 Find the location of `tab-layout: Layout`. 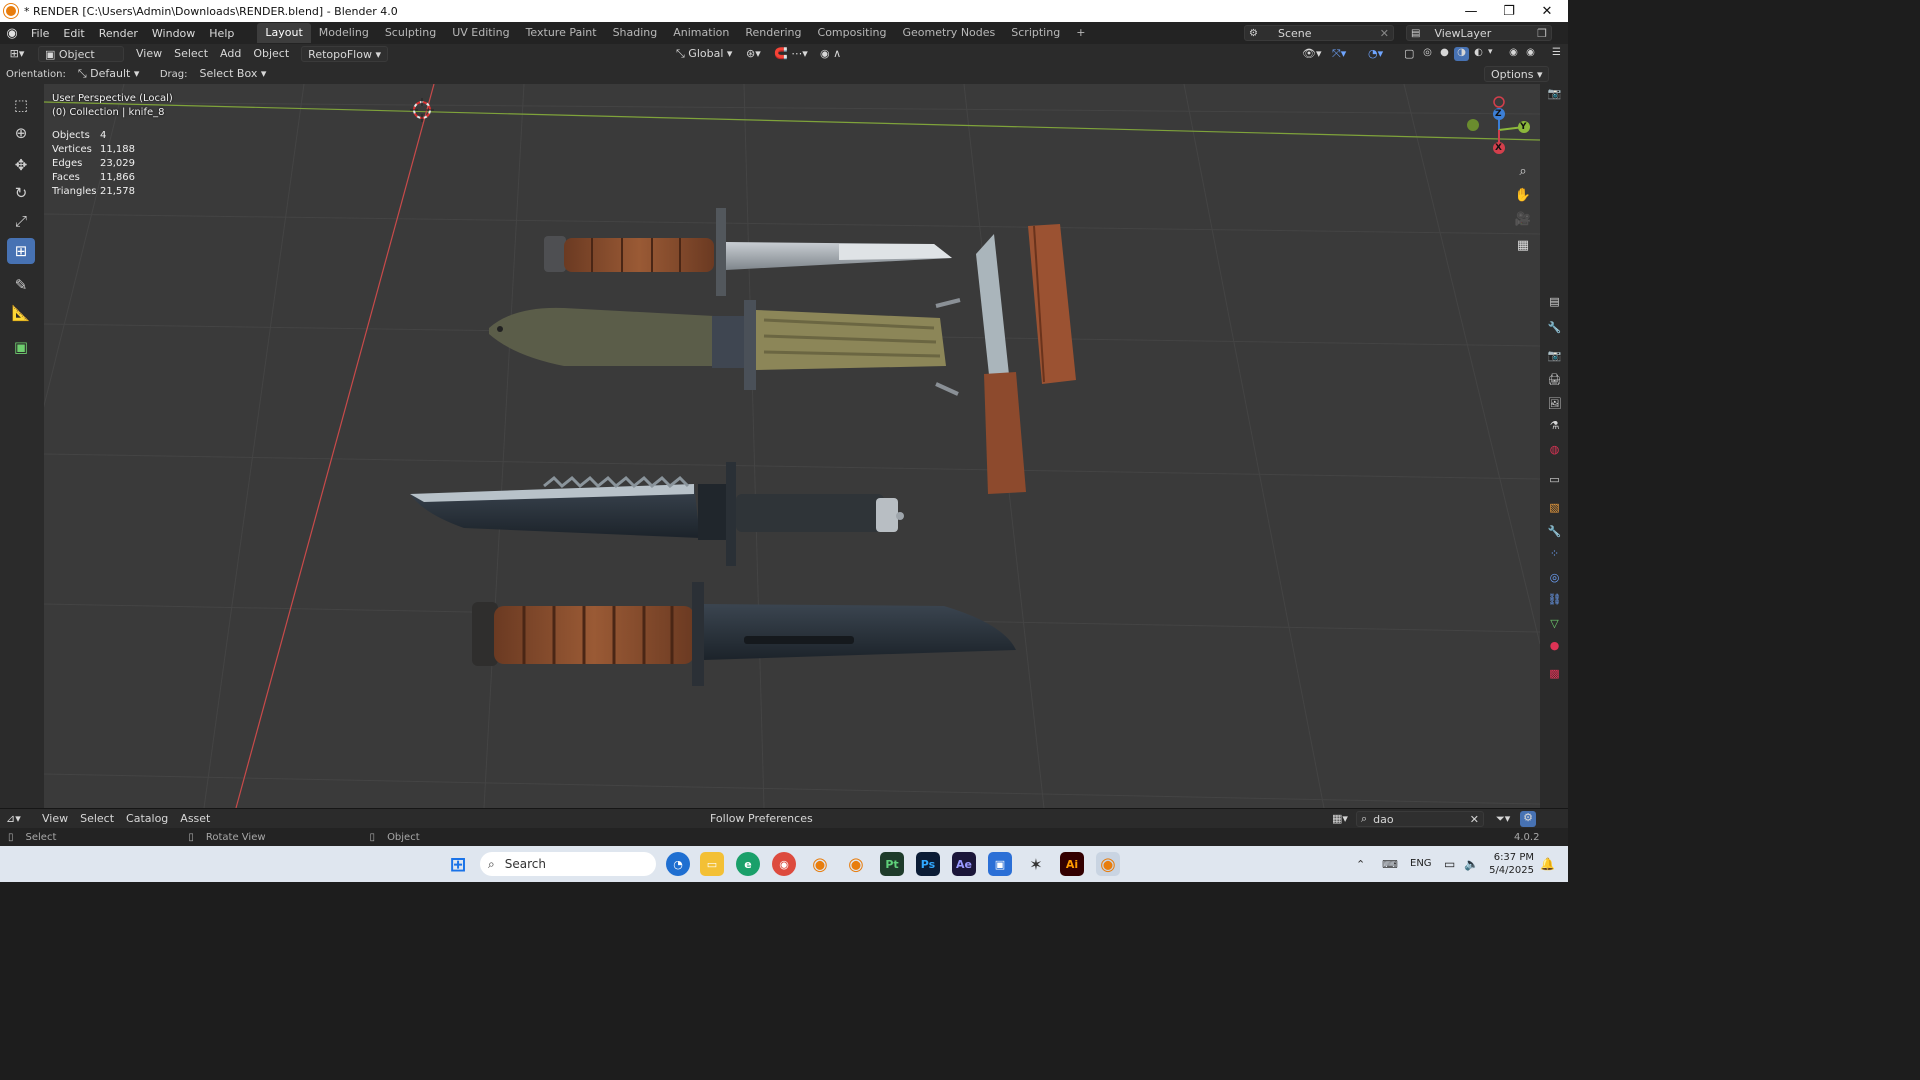

tab-layout: Layout is located at coordinates (284, 33).